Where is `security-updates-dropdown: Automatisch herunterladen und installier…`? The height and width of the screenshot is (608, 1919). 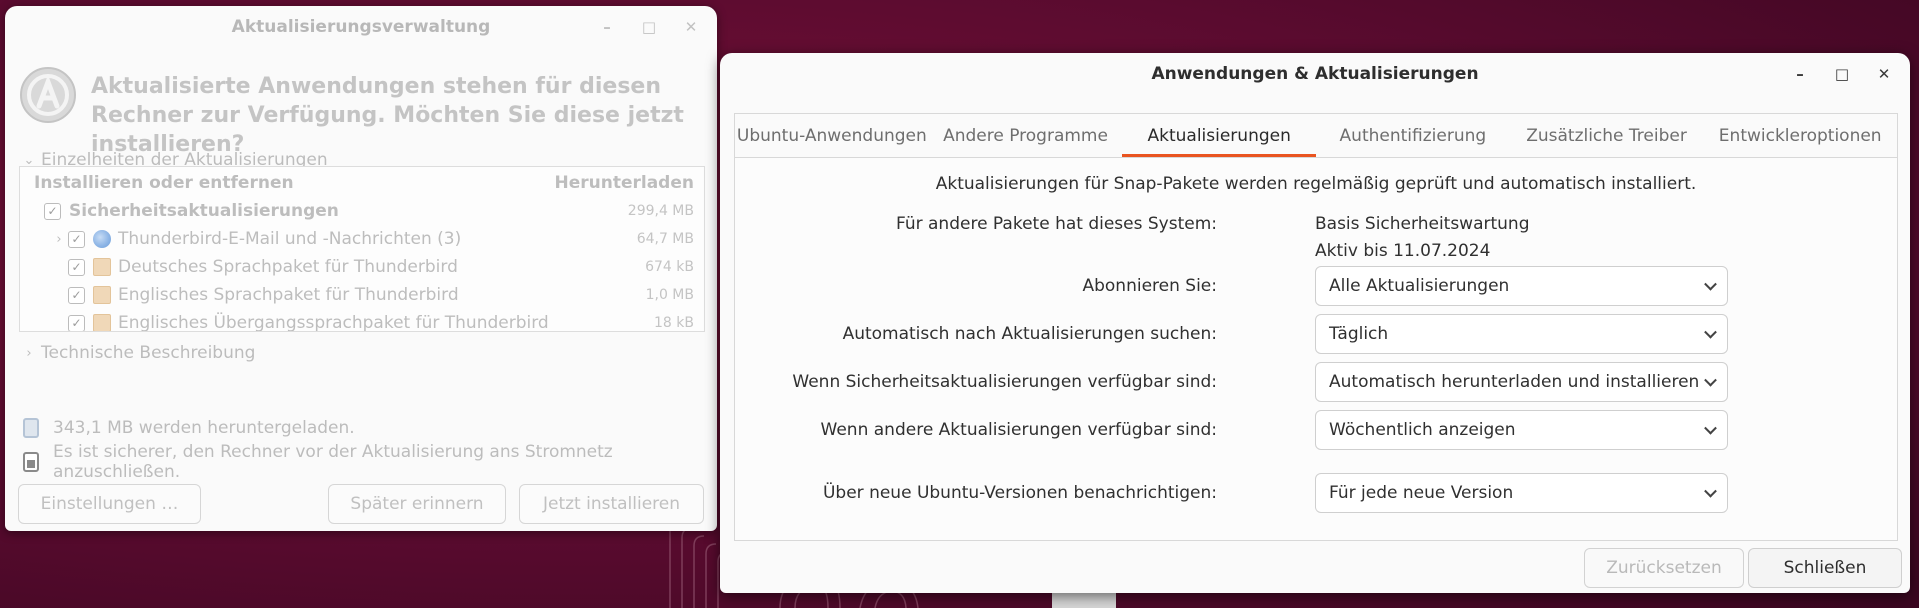
security-updates-dropdown: Automatisch herunterladen und installier… is located at coordinates (1521, 382).